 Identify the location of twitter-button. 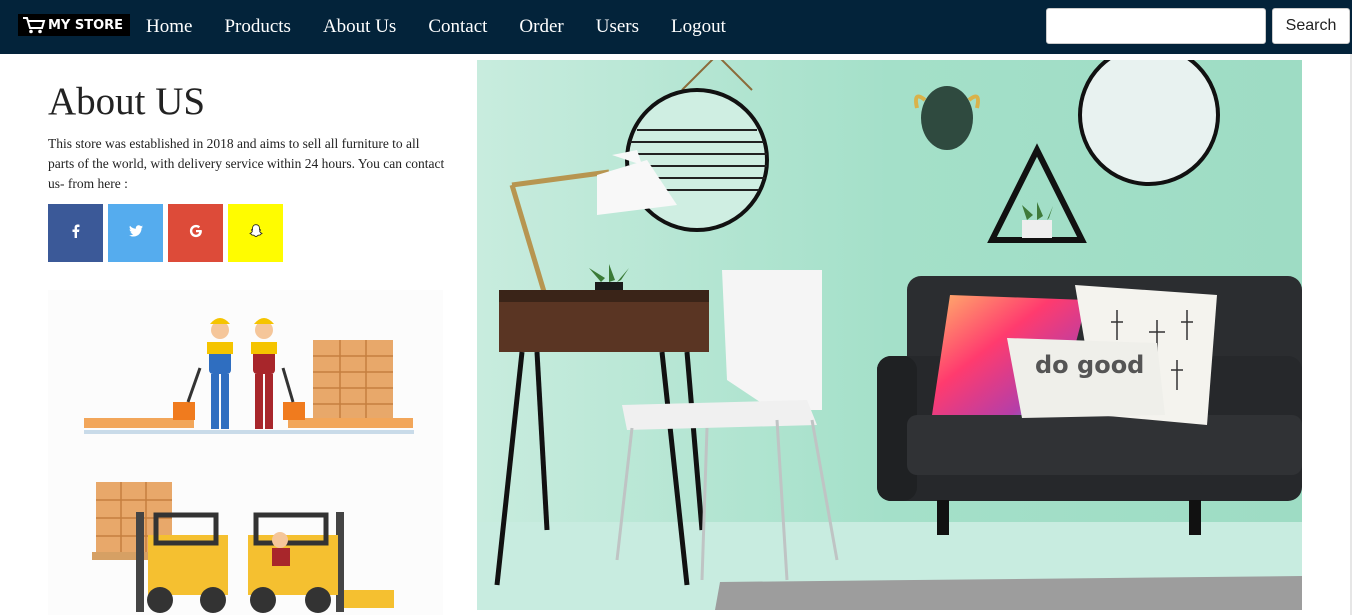
(135, 233).